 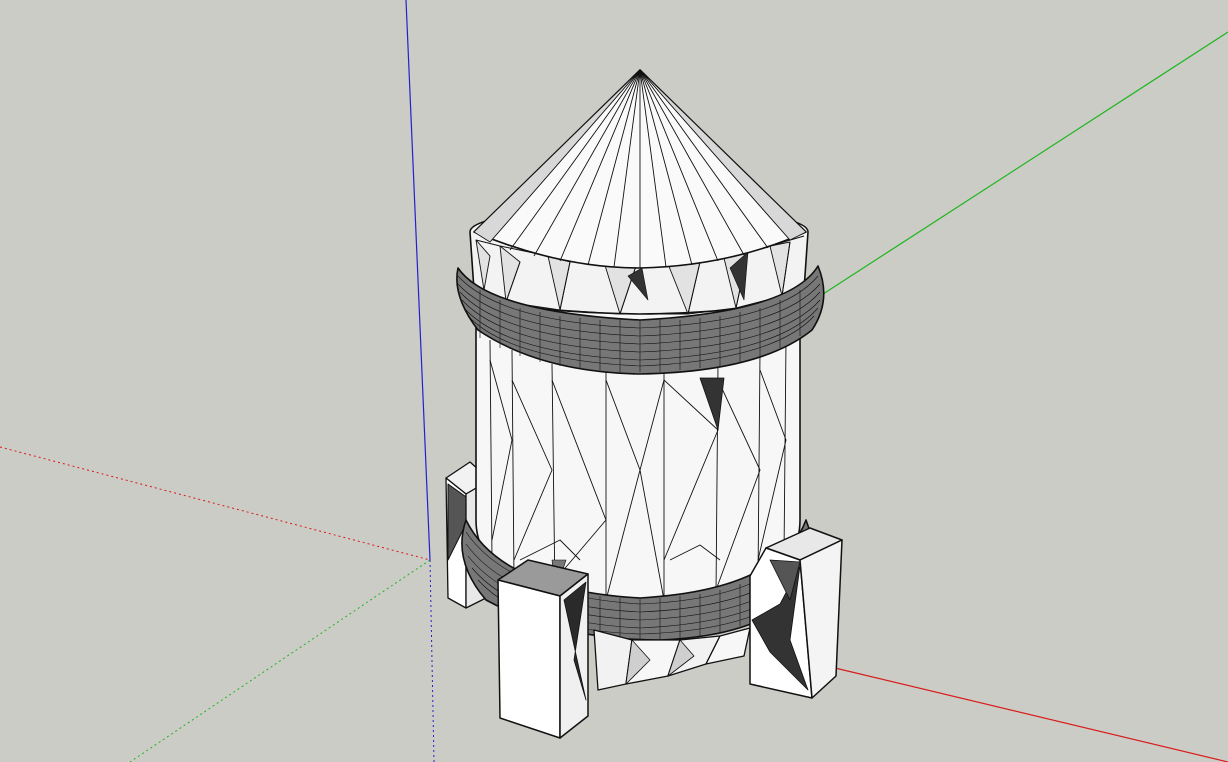 What do you see at coordinates (1023, 164) in the screenshot?
I see `green-axis-positive` at bounding box center [1023, 164].